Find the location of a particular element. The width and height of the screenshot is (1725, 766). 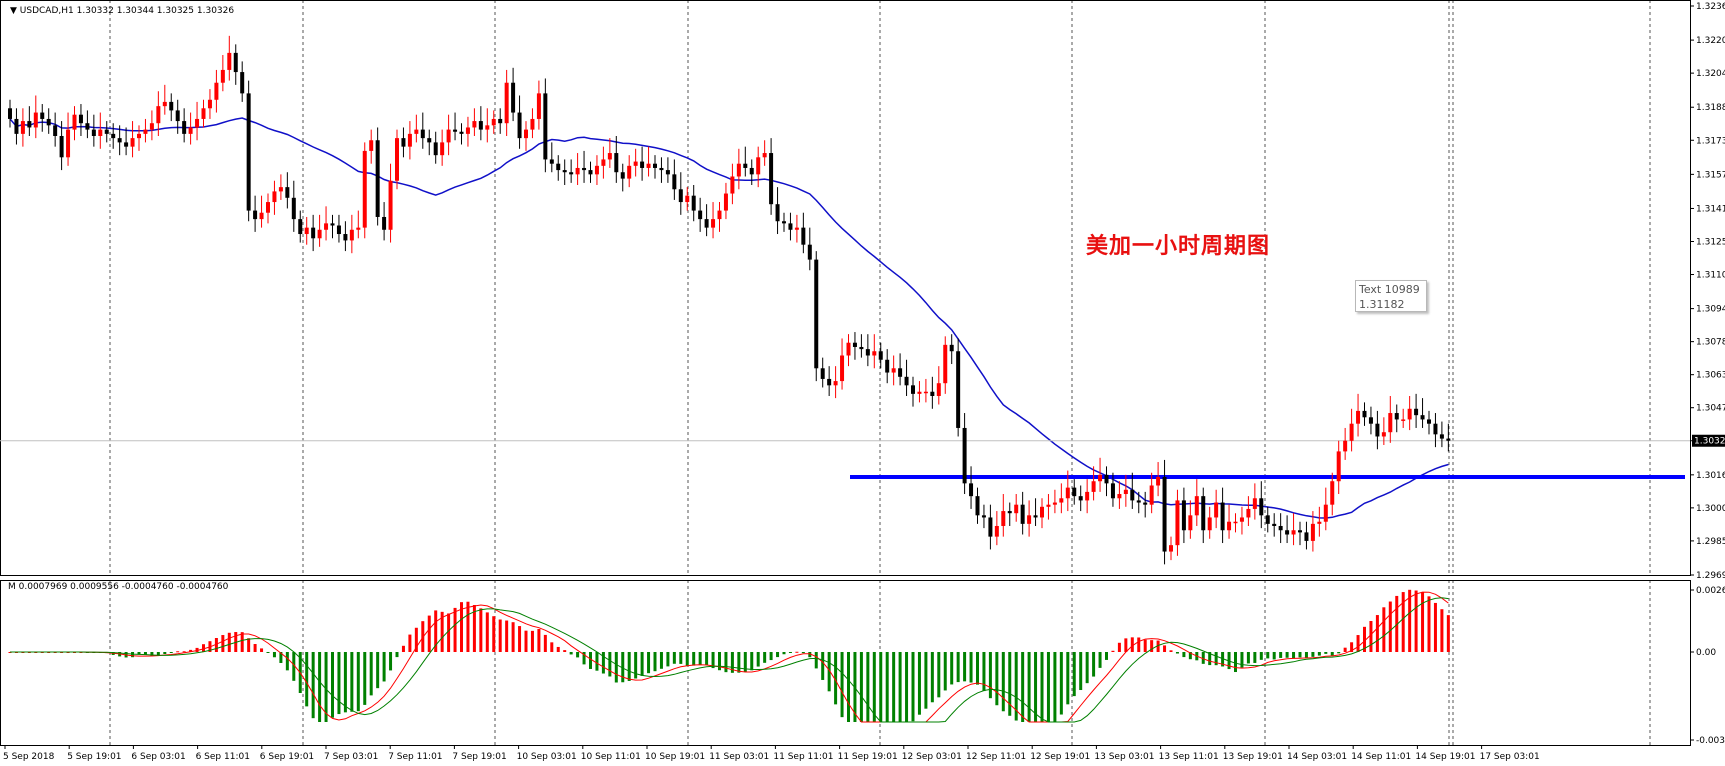

indicator-signal-green is located at coordinates (729, 660).